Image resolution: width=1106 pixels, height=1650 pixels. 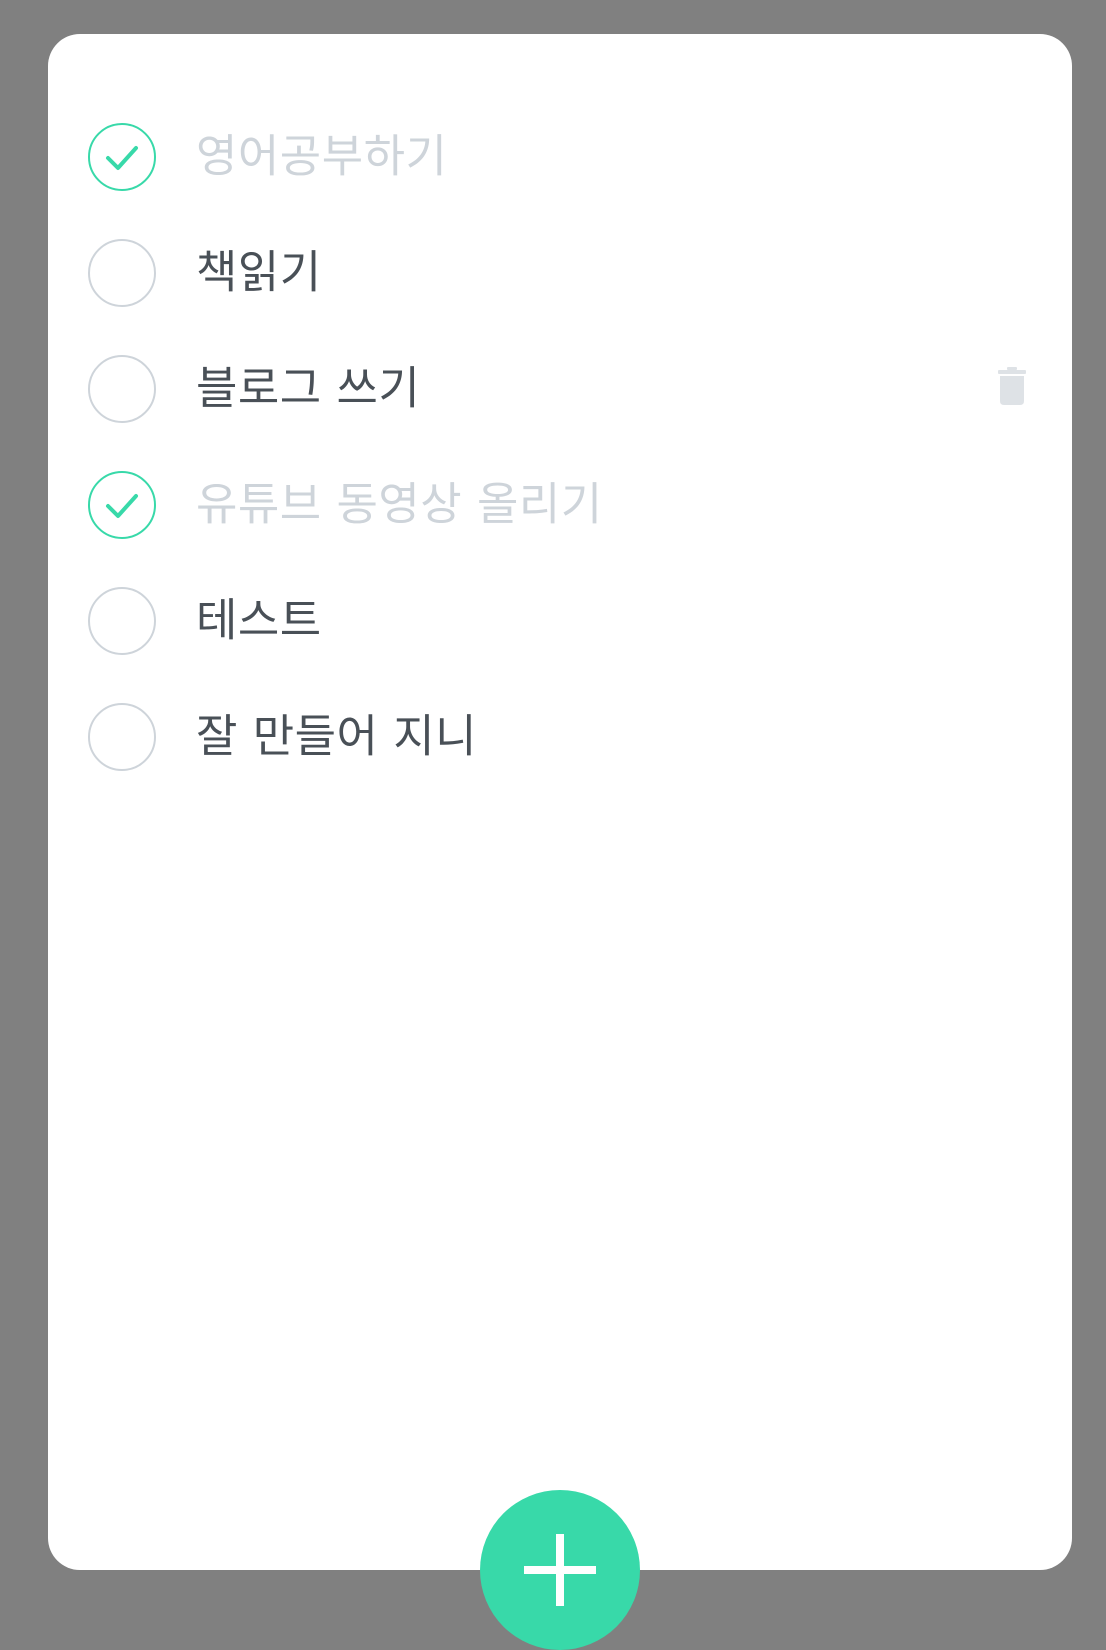 I want to click on trash-icon, so click(x=1012, y=386).